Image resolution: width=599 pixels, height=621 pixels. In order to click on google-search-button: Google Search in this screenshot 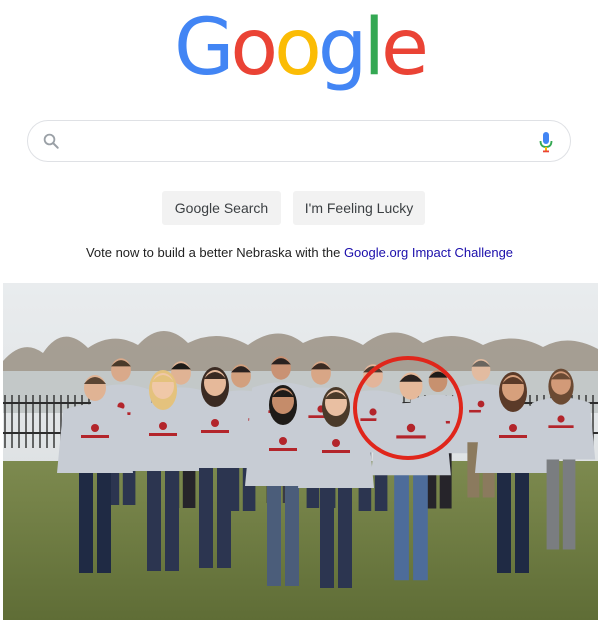, I will do `click(221, 208)`.